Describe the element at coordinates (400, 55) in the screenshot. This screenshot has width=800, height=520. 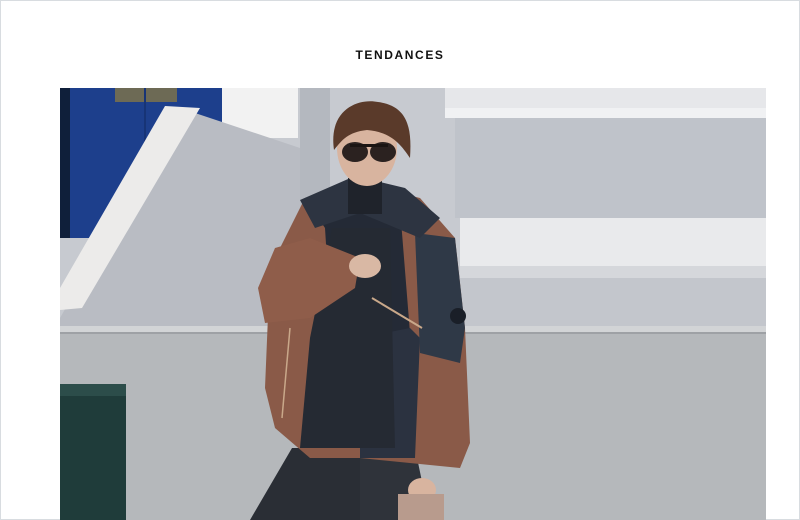
I see `section-title: TENDANCES` at that location.